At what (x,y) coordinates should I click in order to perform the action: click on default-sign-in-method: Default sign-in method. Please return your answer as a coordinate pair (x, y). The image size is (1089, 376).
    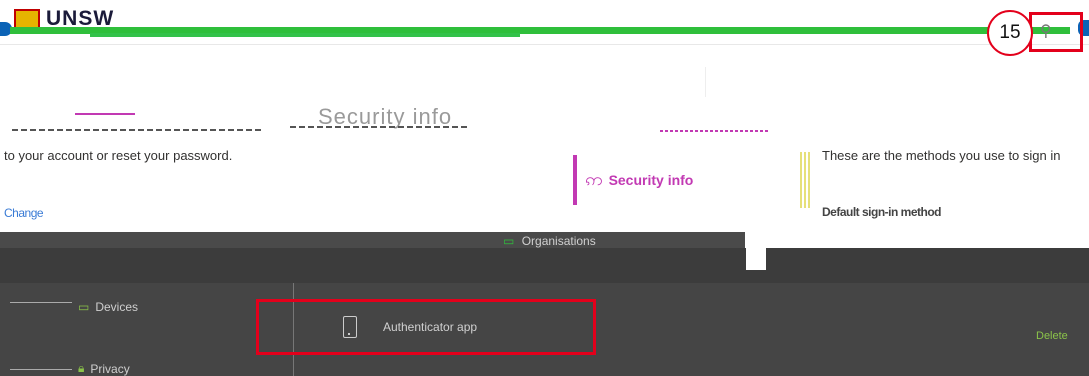
    Looking at the image, I should click on (882, 212).